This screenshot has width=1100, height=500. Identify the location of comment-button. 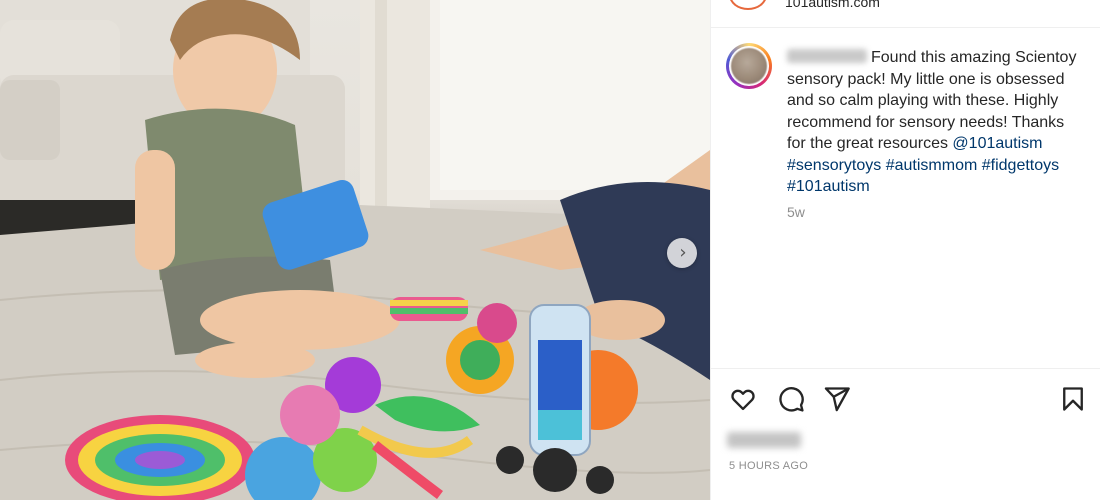
(791, 399).